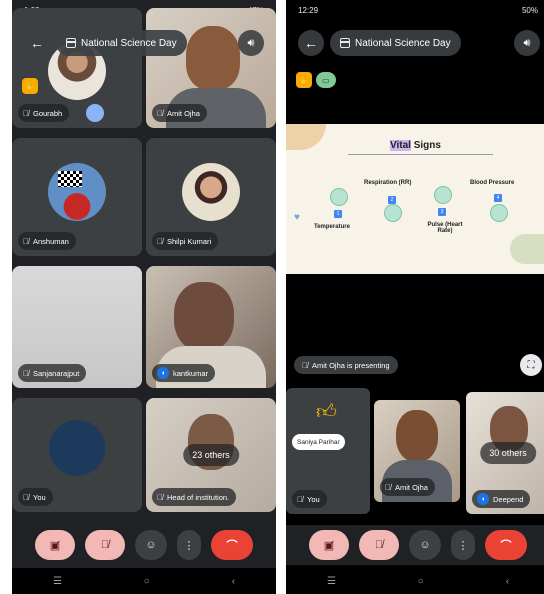 The width and height of the screenshot is (544, 594). I want to click on participant-tile-anshuman: 🎙̸ Anshuman, so click(77, 197).